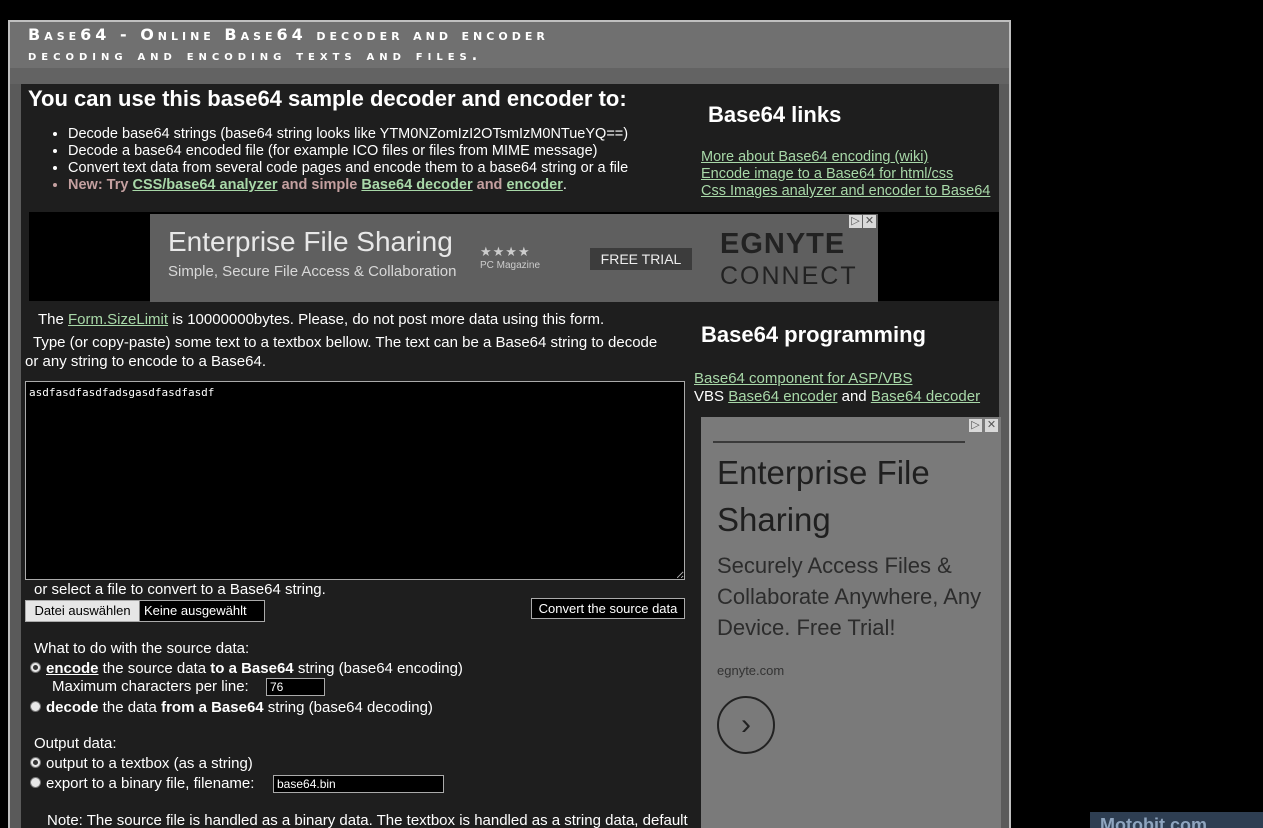 The image size is (1263, 828). I want to click on choose-file-button: Datei auswählen, so click(83, 611).